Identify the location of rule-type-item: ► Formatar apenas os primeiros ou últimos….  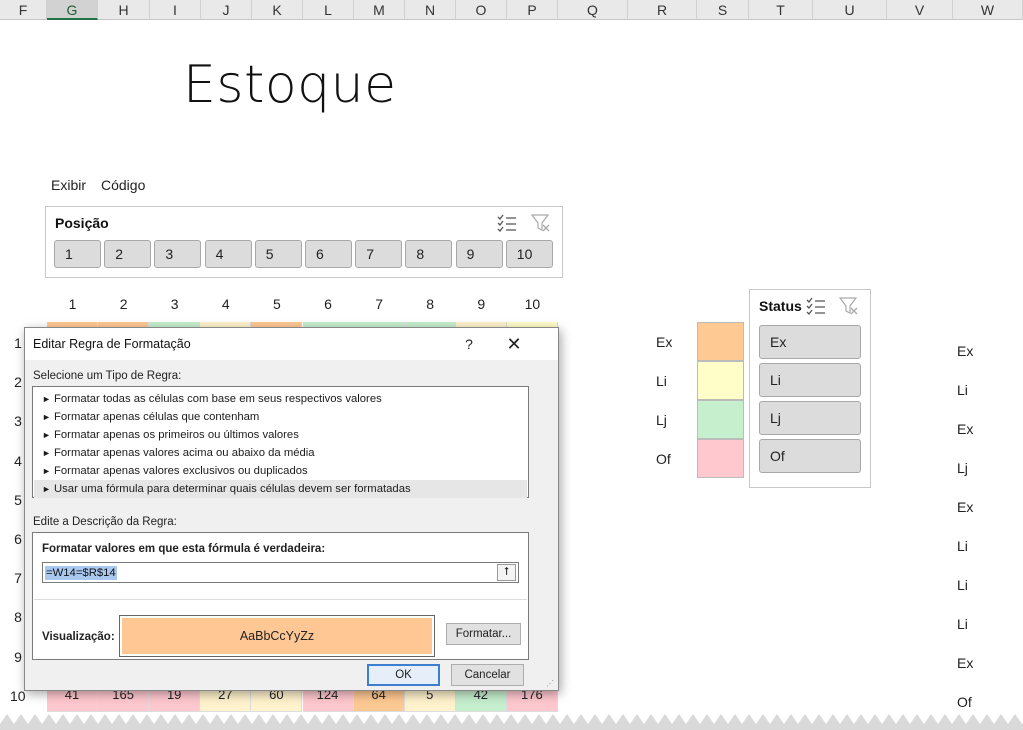
(280, 435).